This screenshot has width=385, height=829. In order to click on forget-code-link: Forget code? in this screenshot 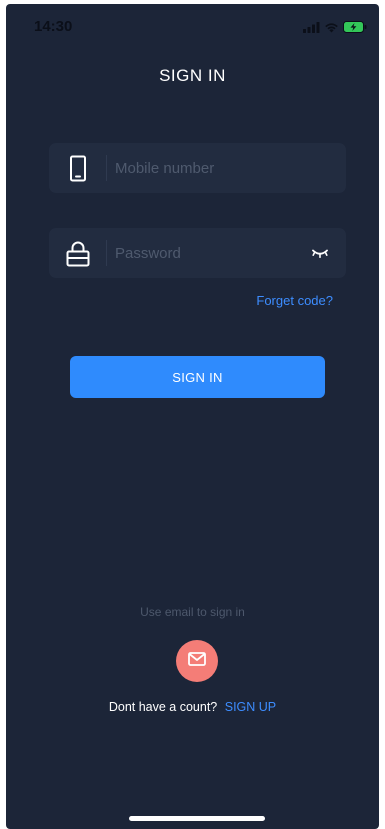, I will do `click(294, 300)`.